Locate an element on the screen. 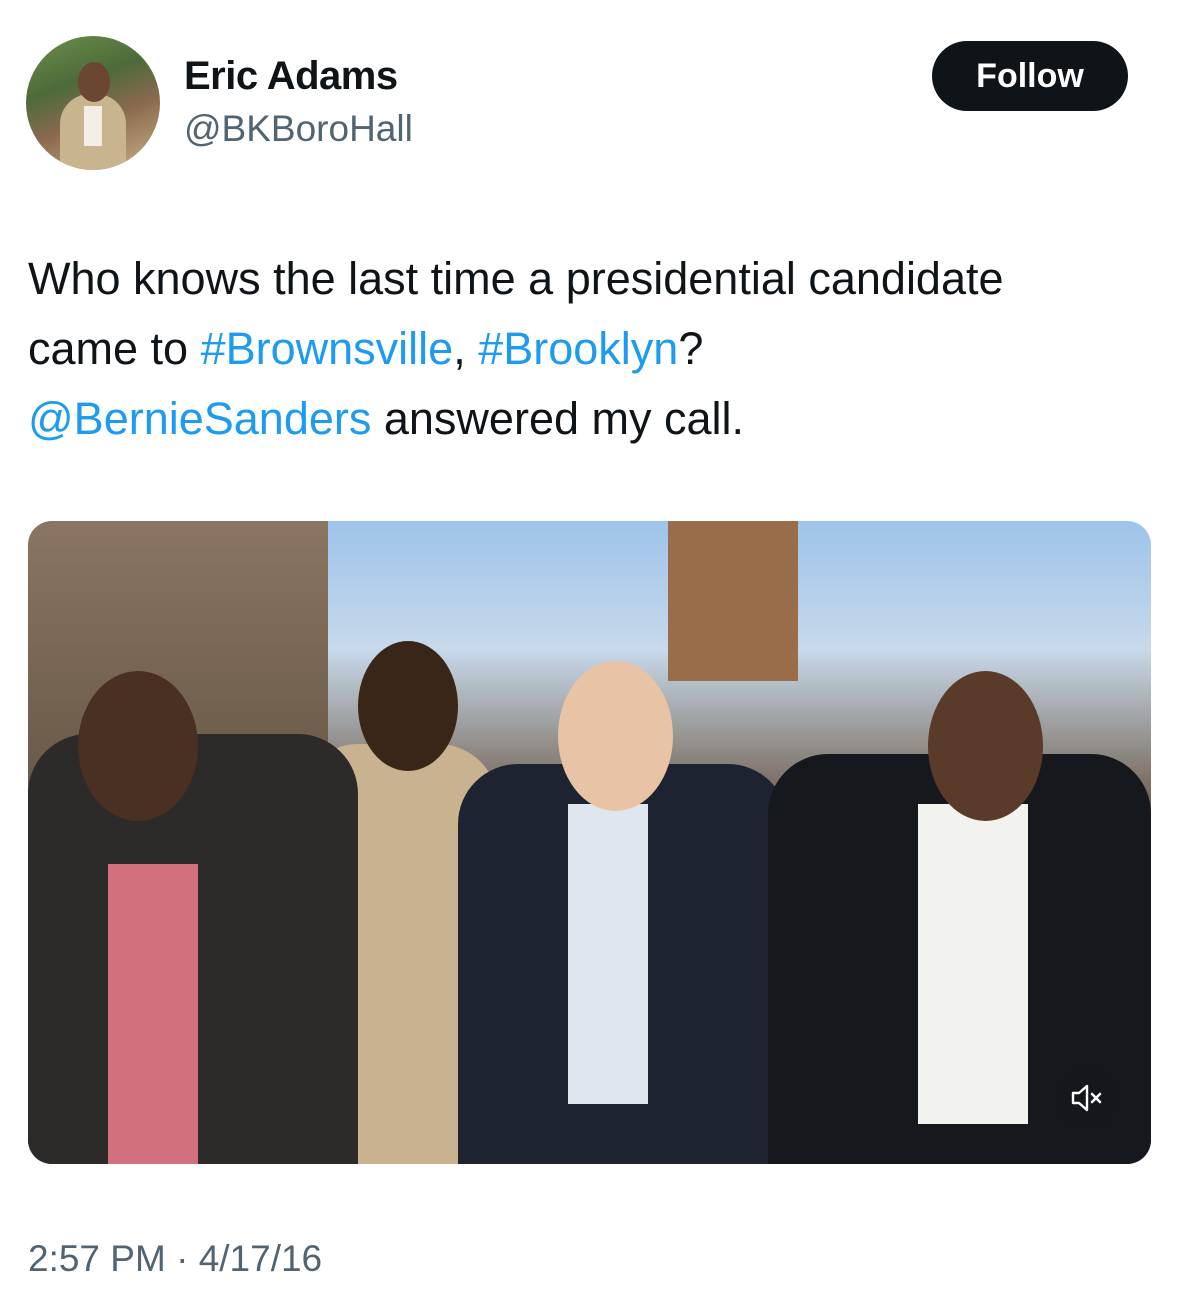 The height and width of the screenshot is (1298, 1179). mention-berniesanders-link: @BernieSanders is located at coordinates (199, 418).